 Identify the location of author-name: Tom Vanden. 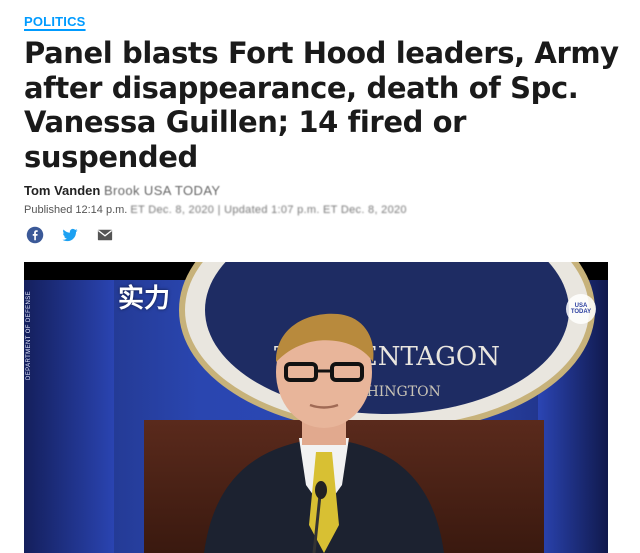
(62, 190).